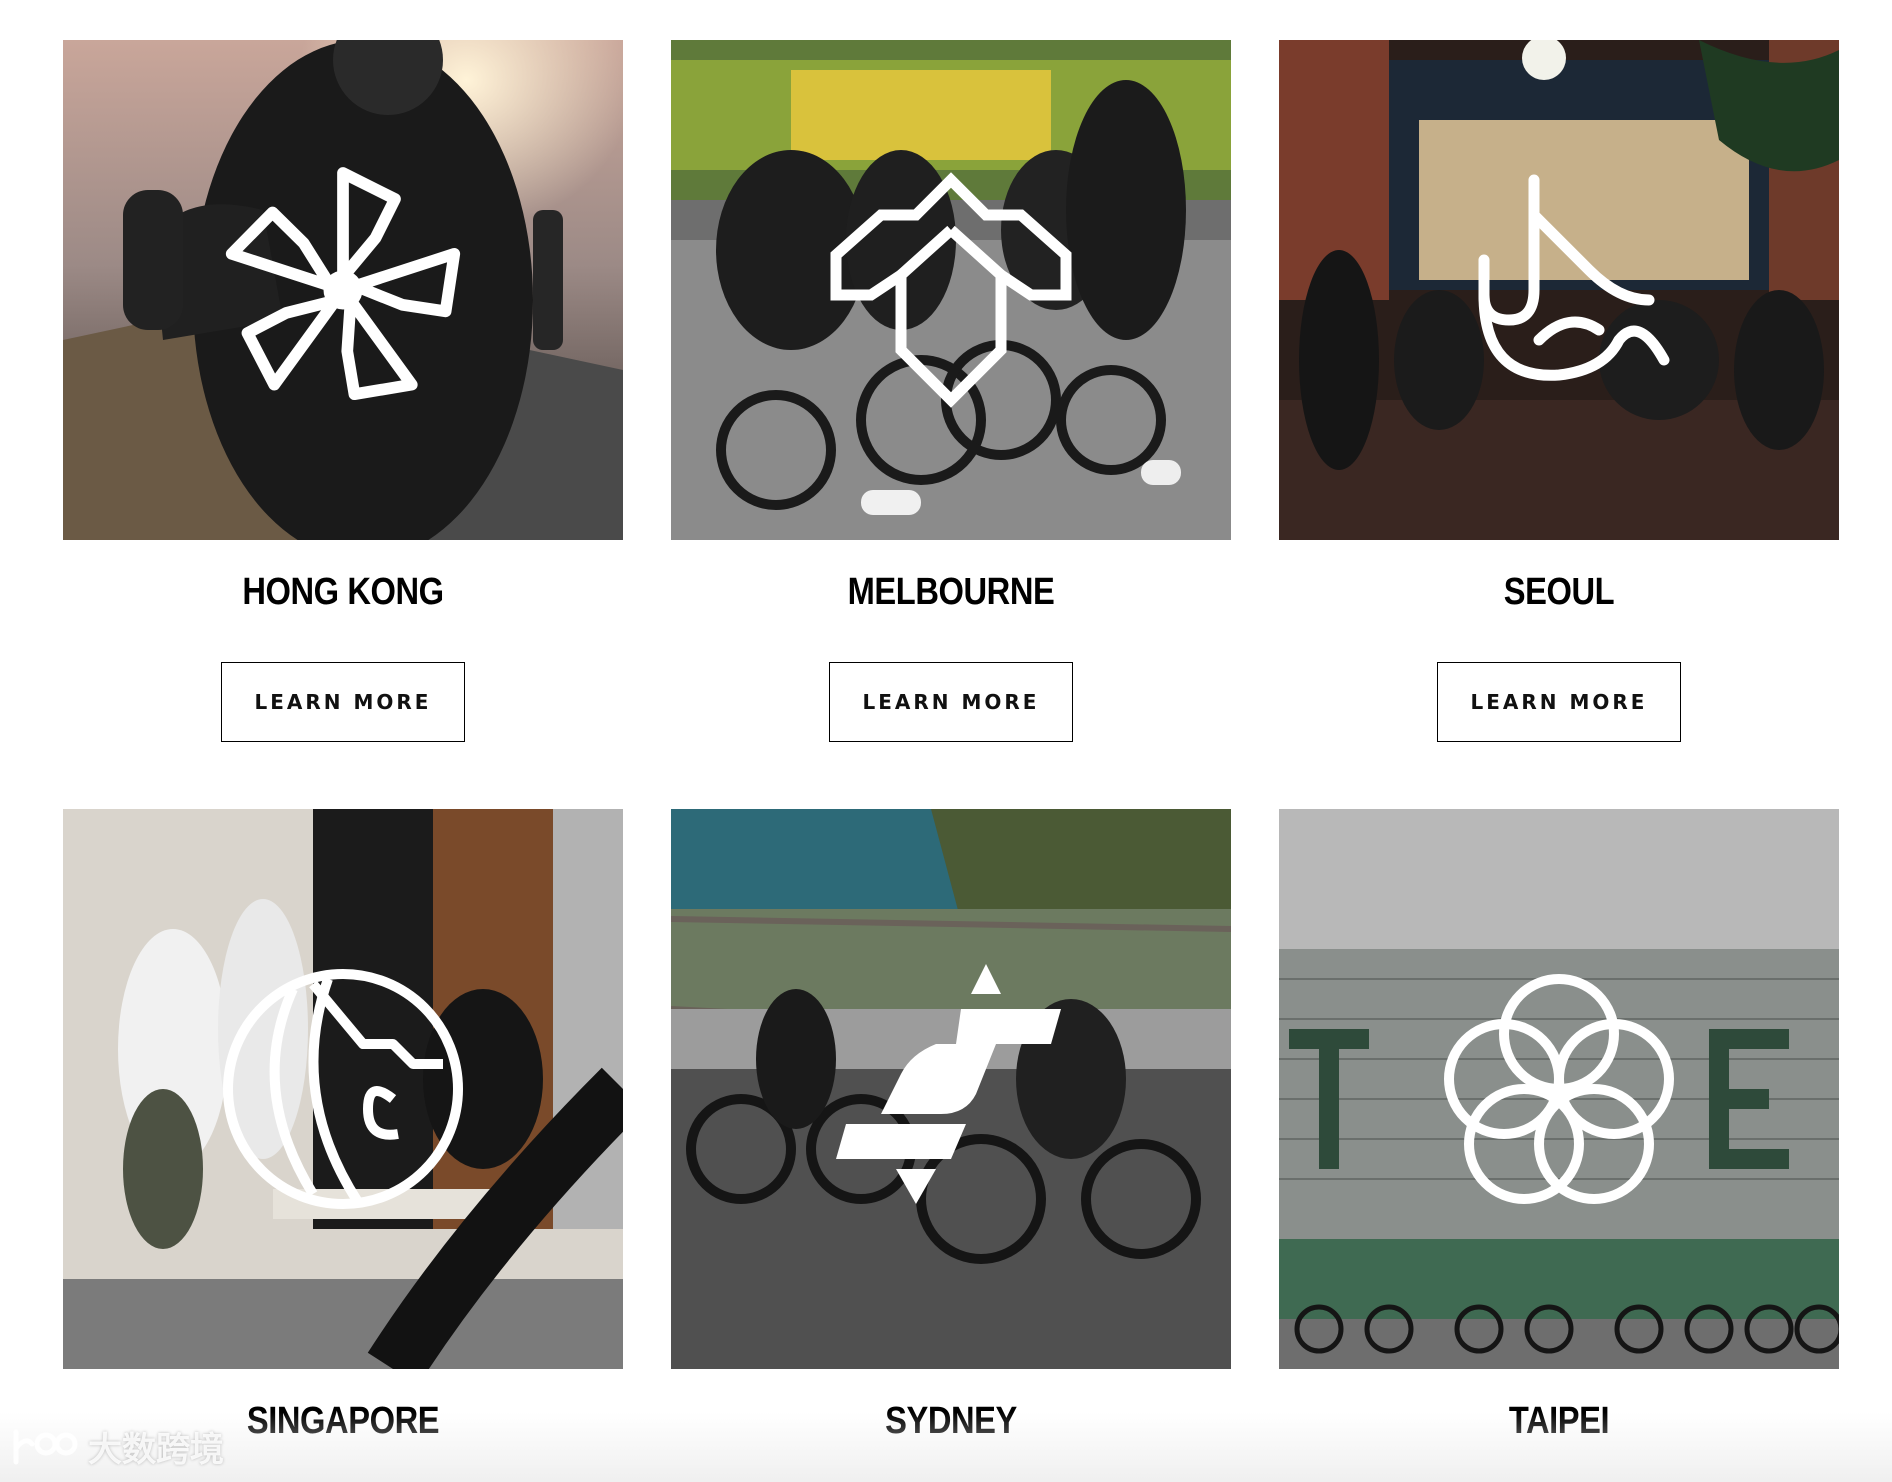  I want to click on city-name: MELBOURNE, so click(951, 592).